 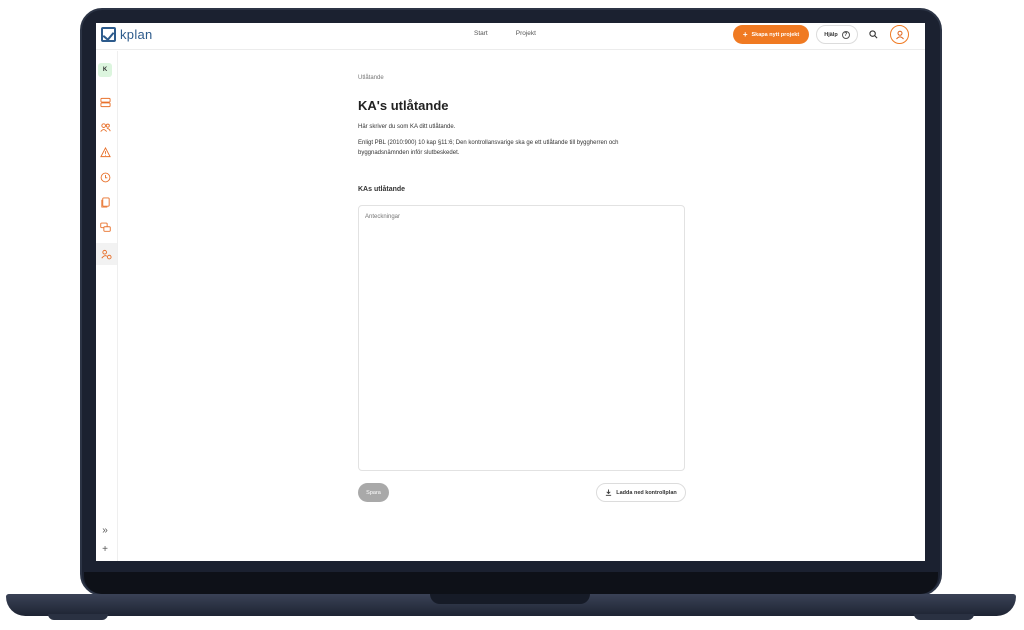 What do you see at coordinates (373, 492) in the screenshot?
I see `save-button: Spara` at bounding box center [373, 492].